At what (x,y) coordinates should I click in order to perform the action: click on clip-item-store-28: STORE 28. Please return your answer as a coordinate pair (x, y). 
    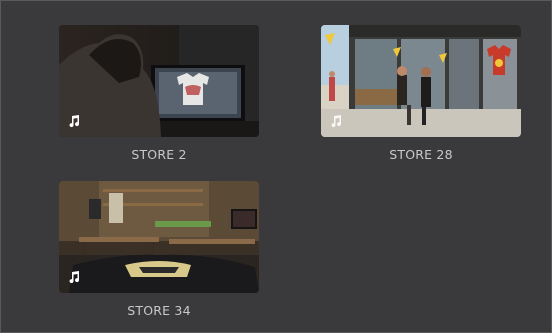
    Looking at the image, I should click on (421, 93).